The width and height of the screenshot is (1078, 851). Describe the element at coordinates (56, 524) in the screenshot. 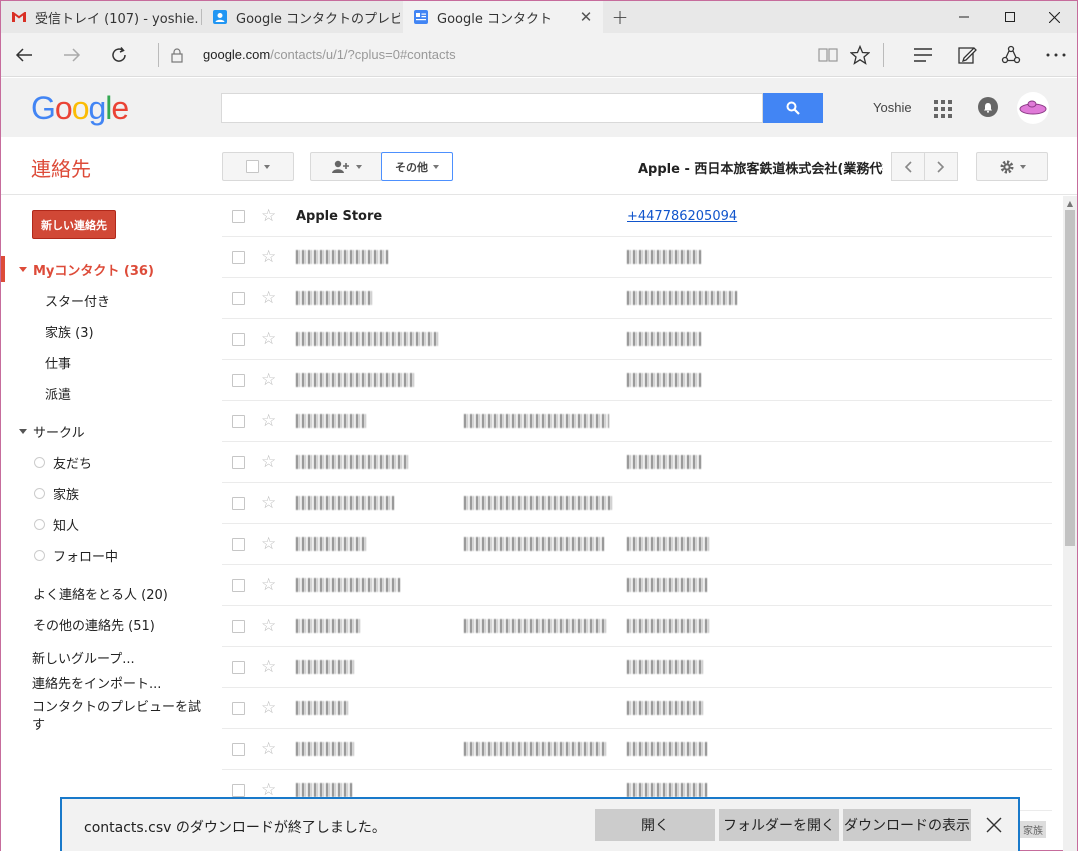

I see `sidebar-item-circle-acquaintances: 知人` at that location.